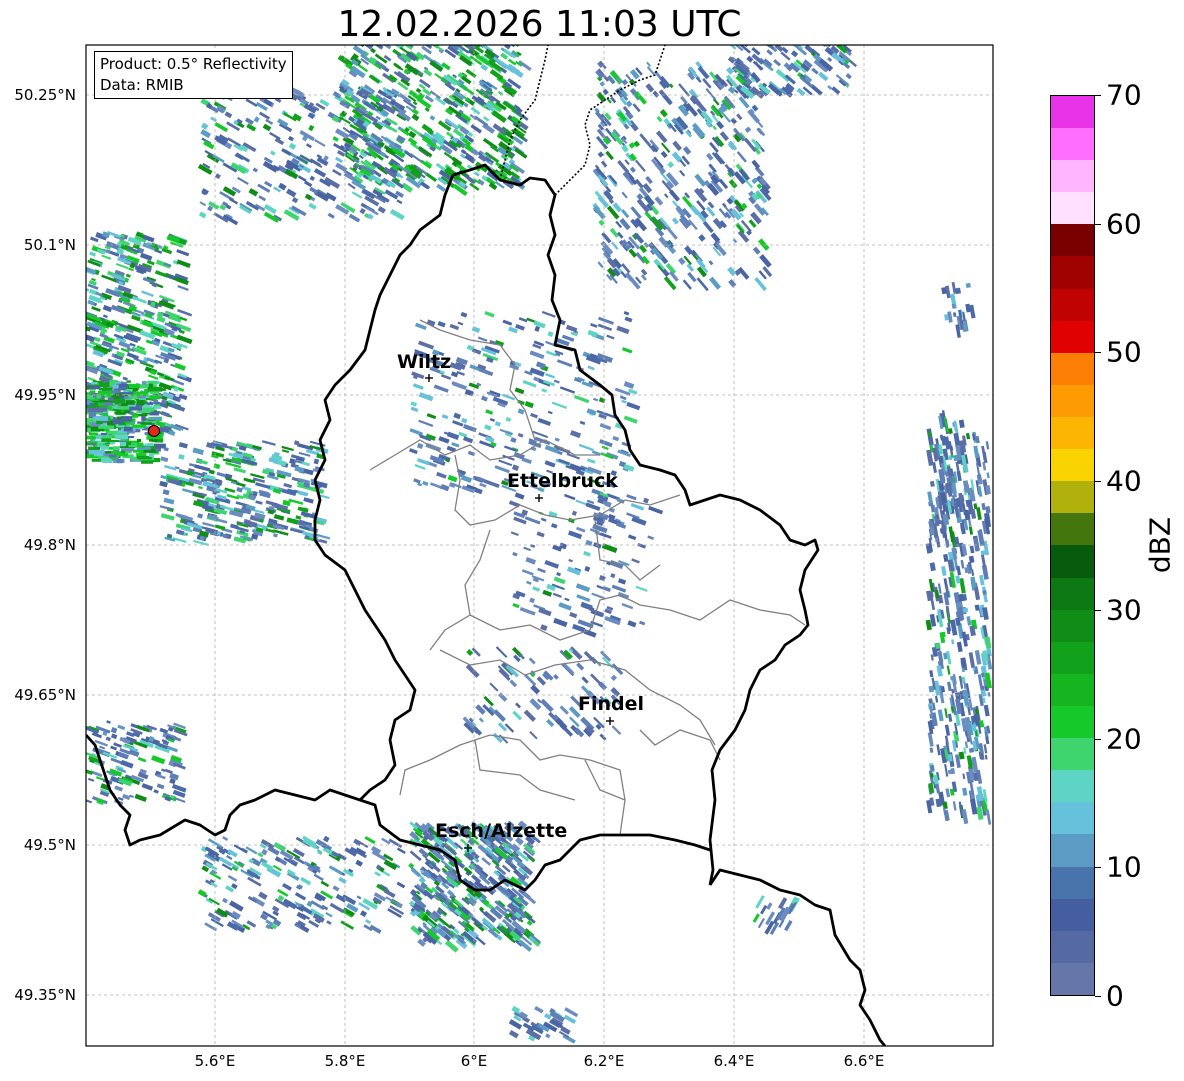 The width and height of the screenshot is (1184, 1081). I want to click on city-label-ettelbruck: Ettelbruck, so click(562, 481).